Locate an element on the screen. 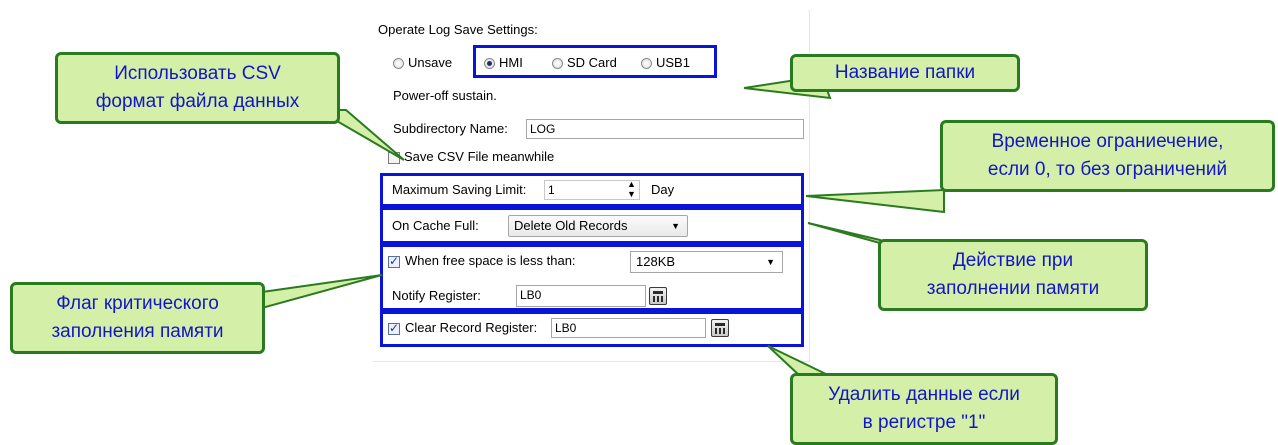 The height and width of the screenshot is (445, 1278). callout-critical-flag: Флаг критического заполнения памяти is located at coordinates (137, 318).